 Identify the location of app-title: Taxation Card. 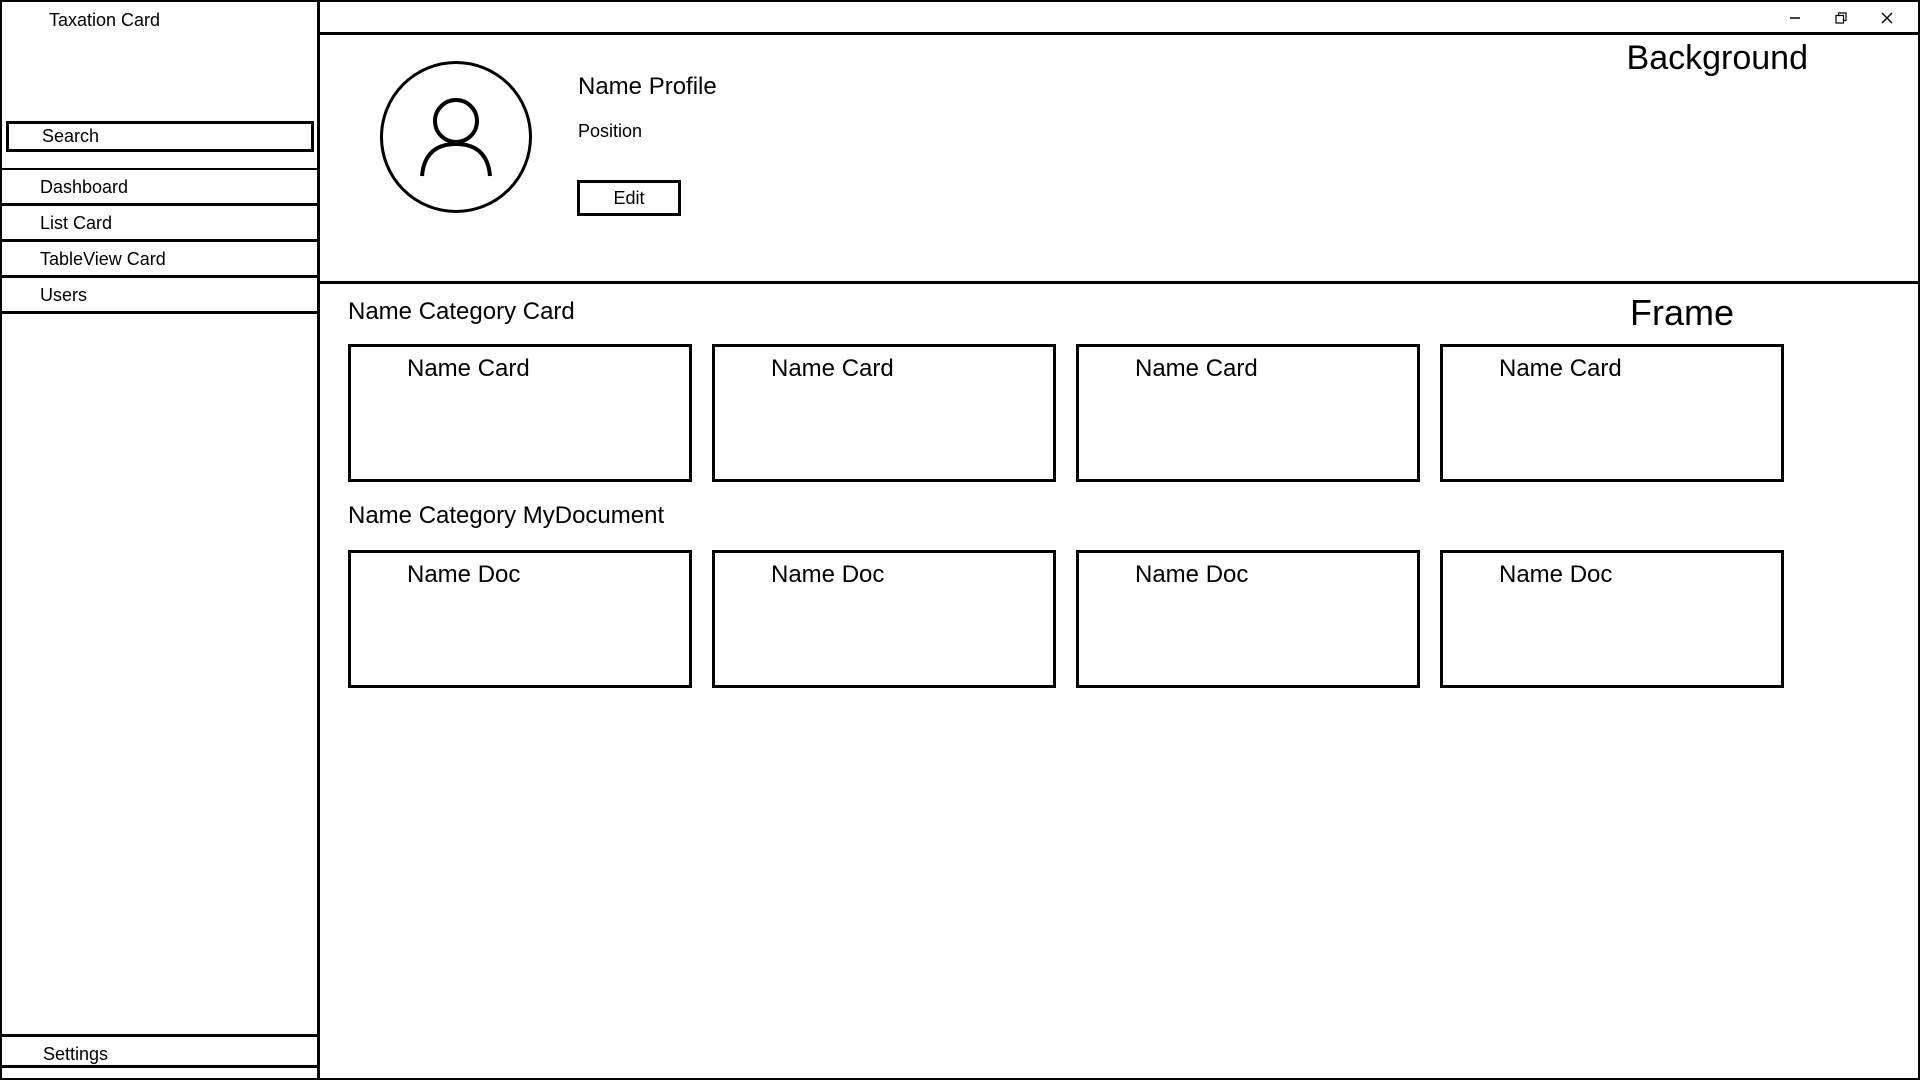
(105, 20).